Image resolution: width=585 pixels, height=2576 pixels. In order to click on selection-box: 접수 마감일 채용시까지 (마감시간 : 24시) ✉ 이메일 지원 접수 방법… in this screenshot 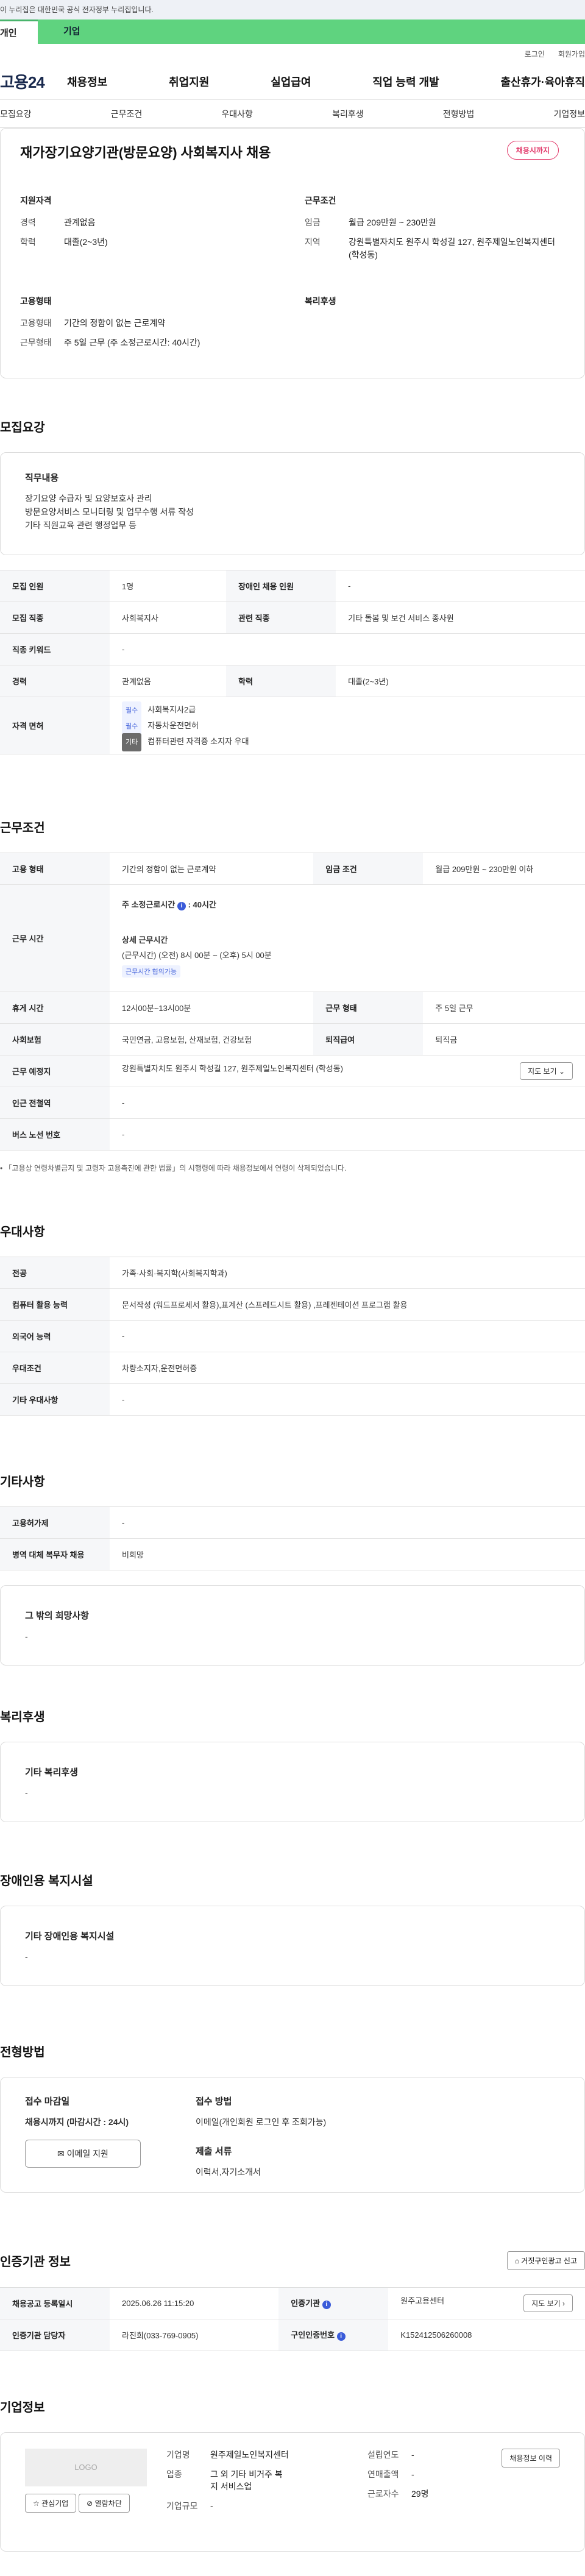, I will do `click(292, 2134)`.